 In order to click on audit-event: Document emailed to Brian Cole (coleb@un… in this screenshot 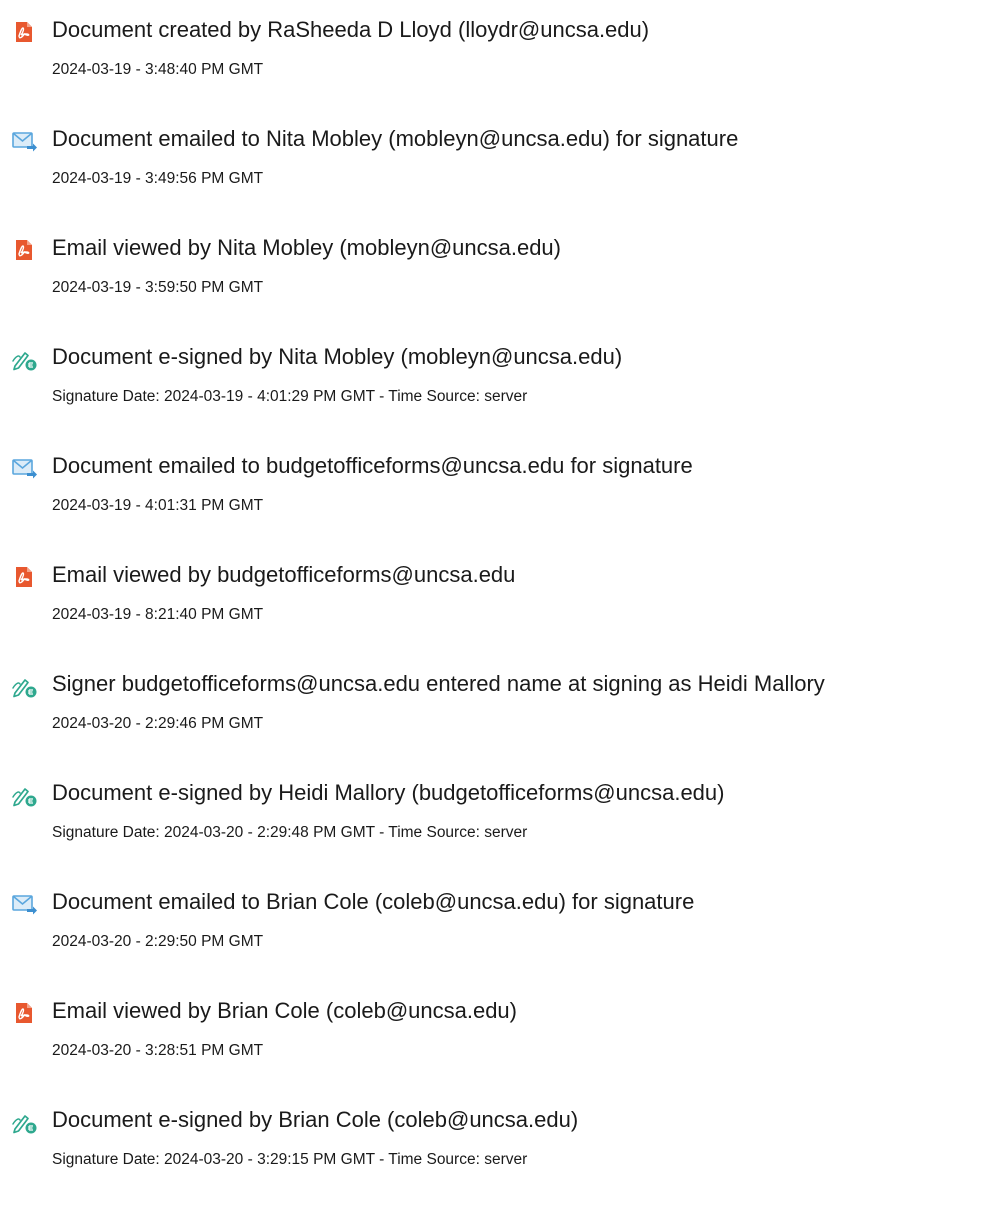, I will do `click(493, 928)`.